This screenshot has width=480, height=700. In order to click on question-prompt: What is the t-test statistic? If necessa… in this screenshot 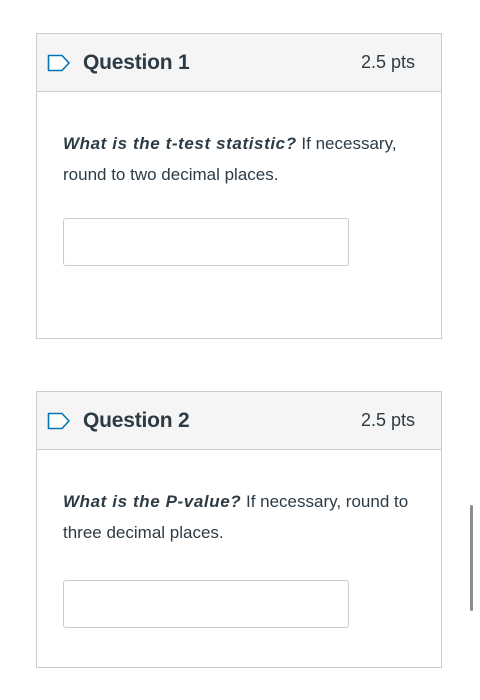, I will do `click(239, 159)`.